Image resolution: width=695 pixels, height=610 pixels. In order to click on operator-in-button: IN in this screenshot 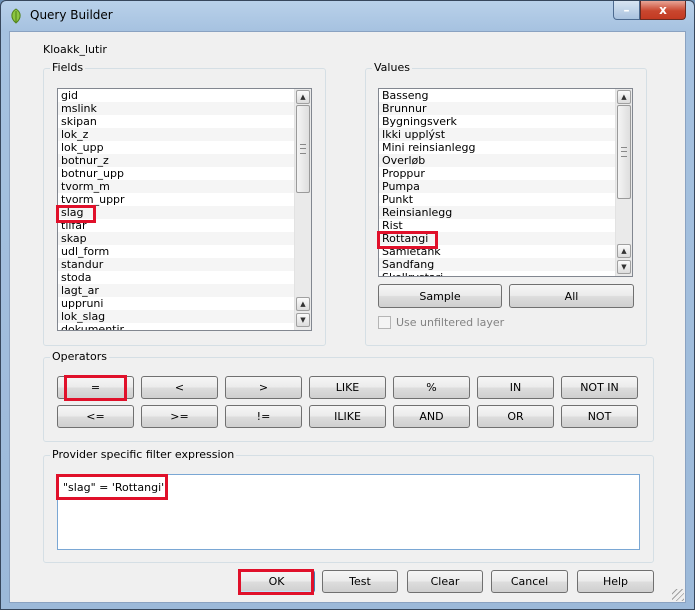, I will do `click(515, 387)`.